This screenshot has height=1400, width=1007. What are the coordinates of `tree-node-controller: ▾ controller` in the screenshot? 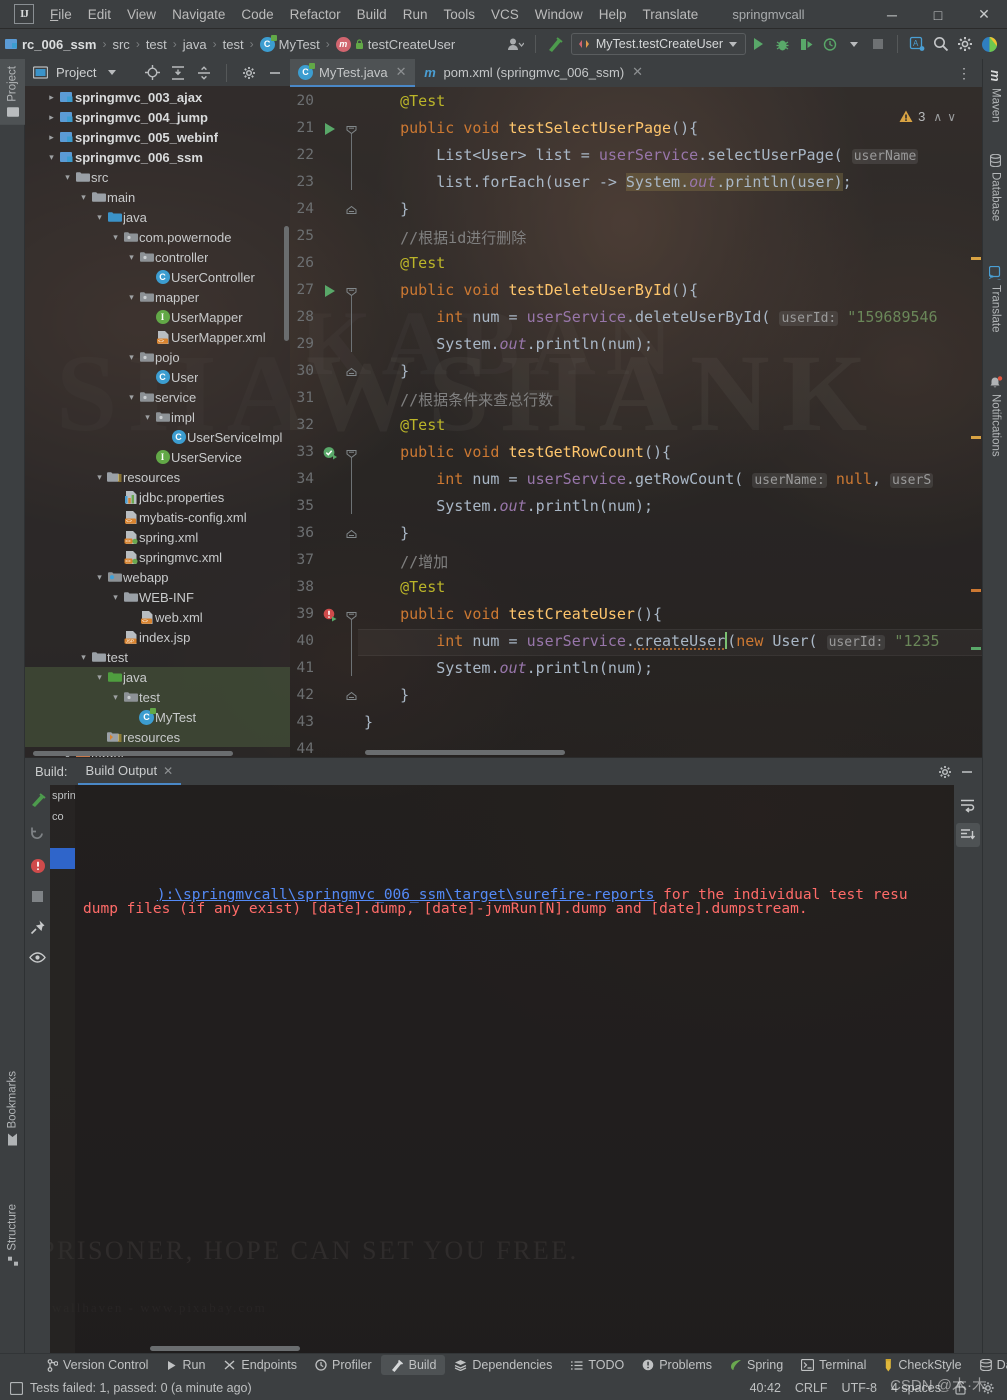 It's located at (157, 257).